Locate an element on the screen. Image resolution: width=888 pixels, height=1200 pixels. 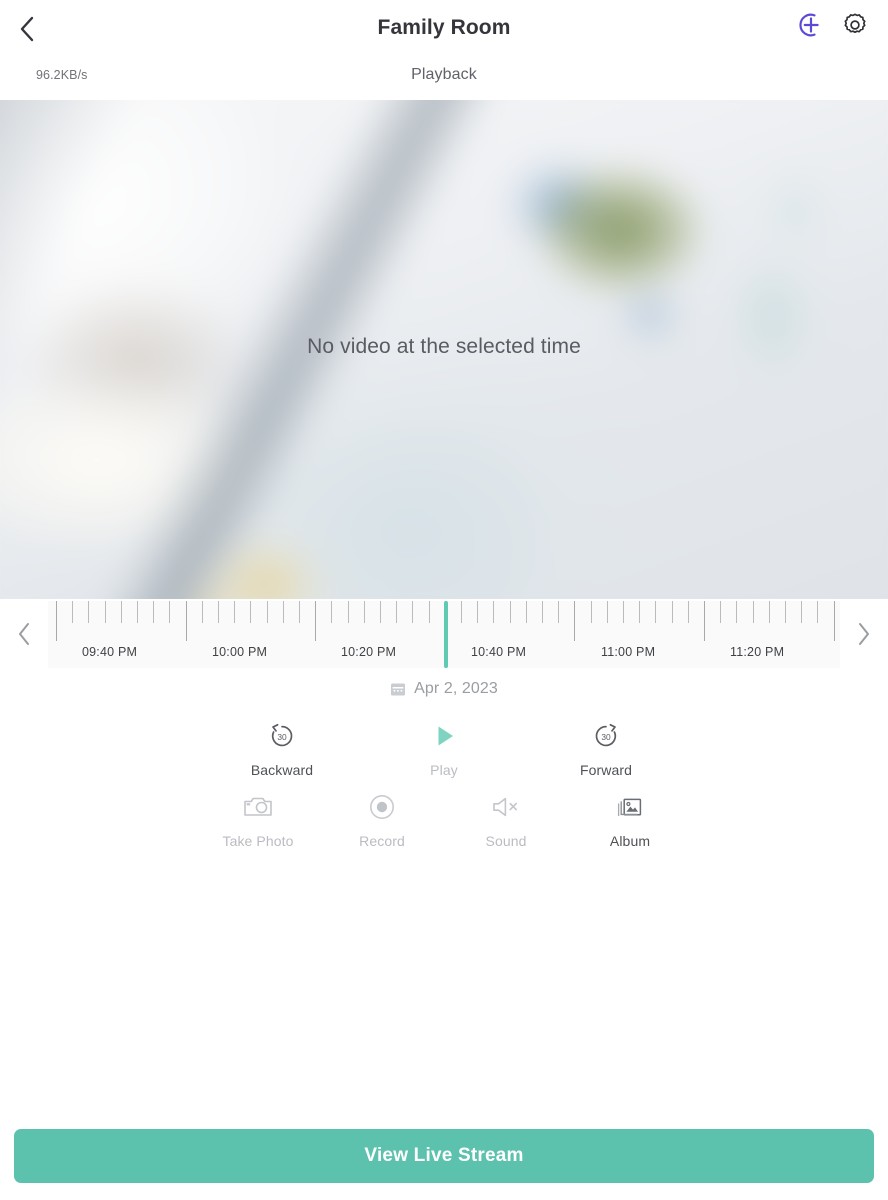
play-button: Play is located at coordinates (444, 748).